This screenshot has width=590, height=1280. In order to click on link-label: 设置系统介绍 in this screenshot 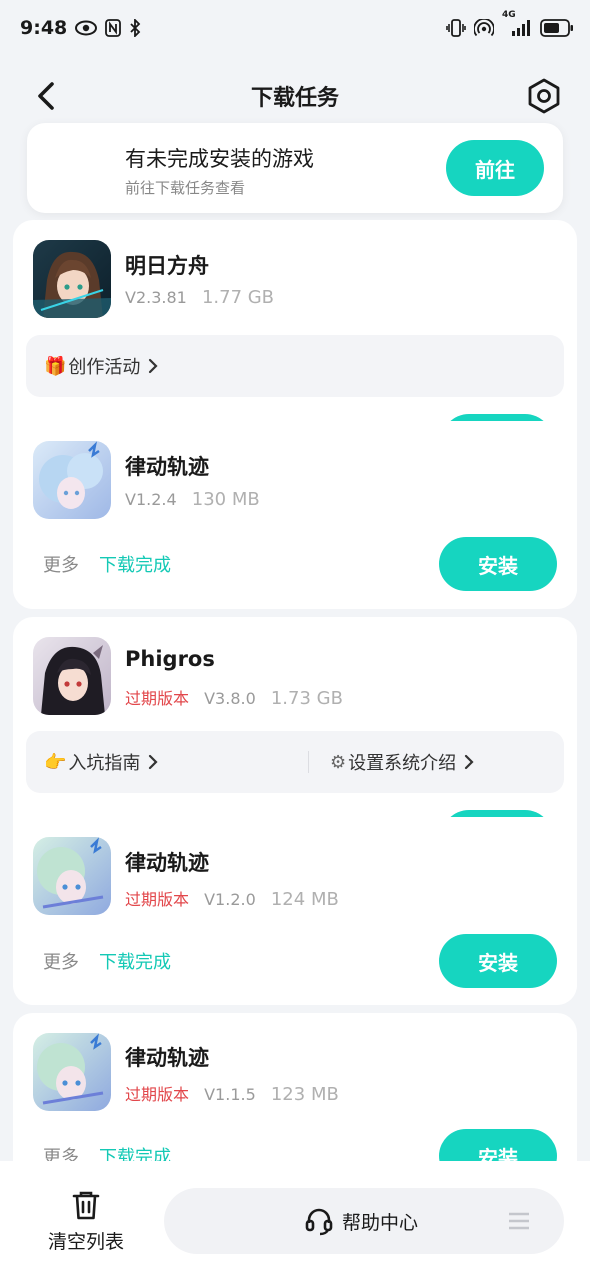, I will do `click(402, 763)`.